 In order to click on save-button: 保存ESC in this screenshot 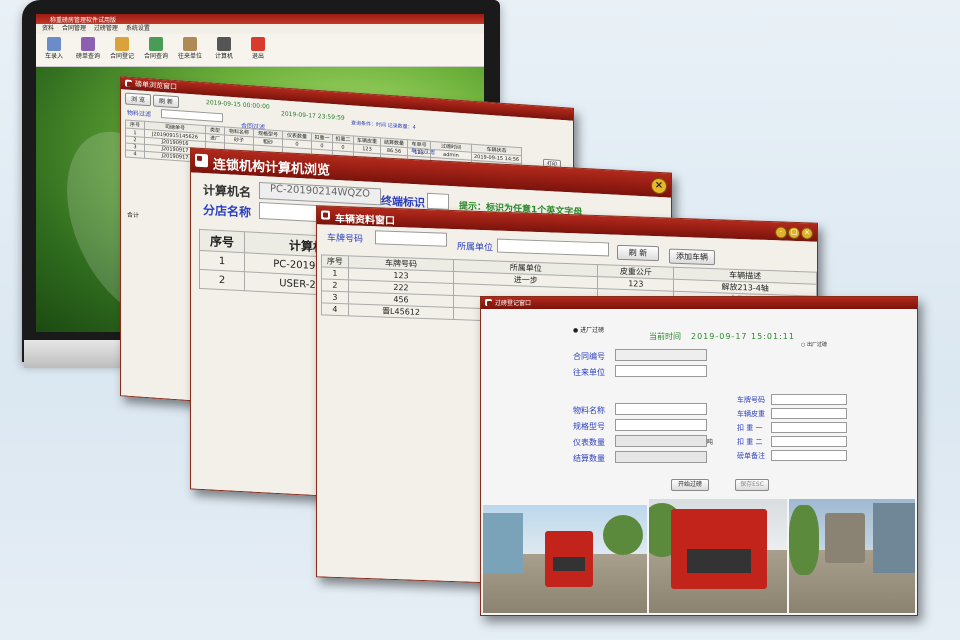, I will do `click(752, 485)`.